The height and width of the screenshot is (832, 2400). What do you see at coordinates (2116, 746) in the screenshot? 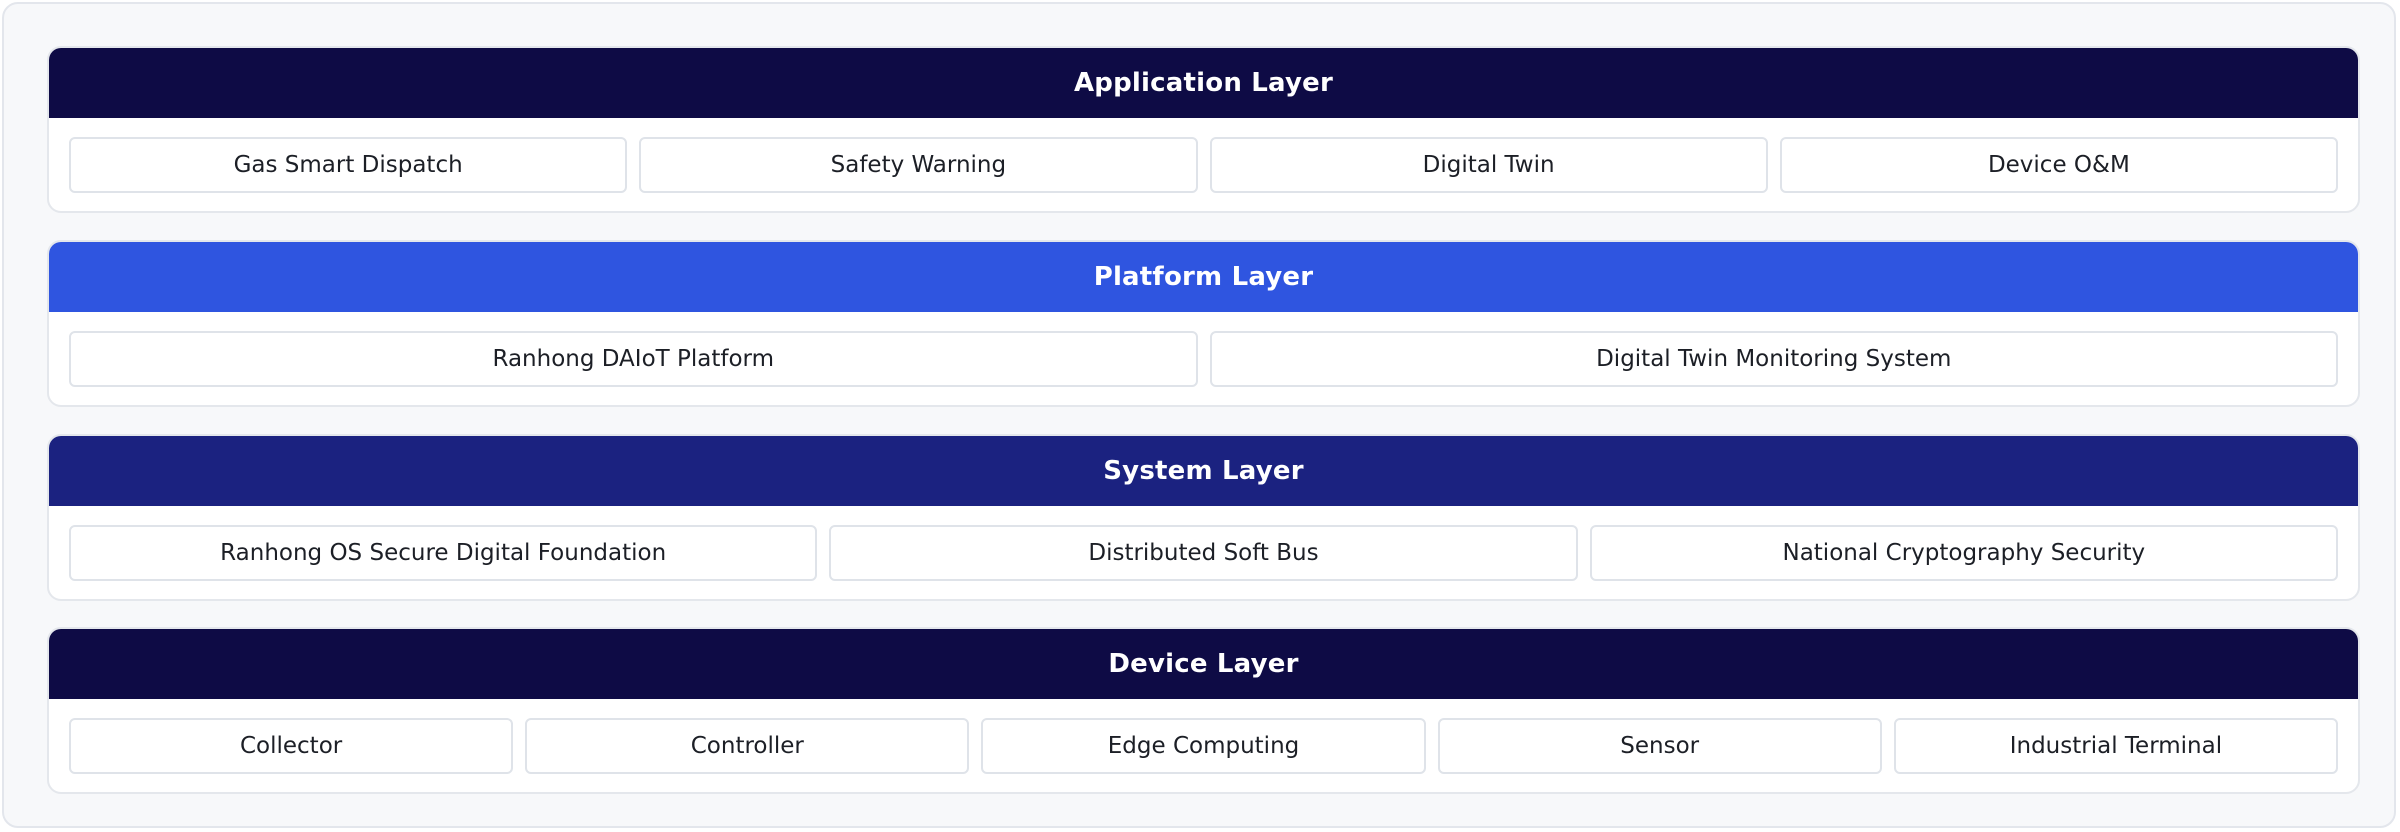
I see `device-item: Industrial Terminal` at bounding box center [2116, 746].